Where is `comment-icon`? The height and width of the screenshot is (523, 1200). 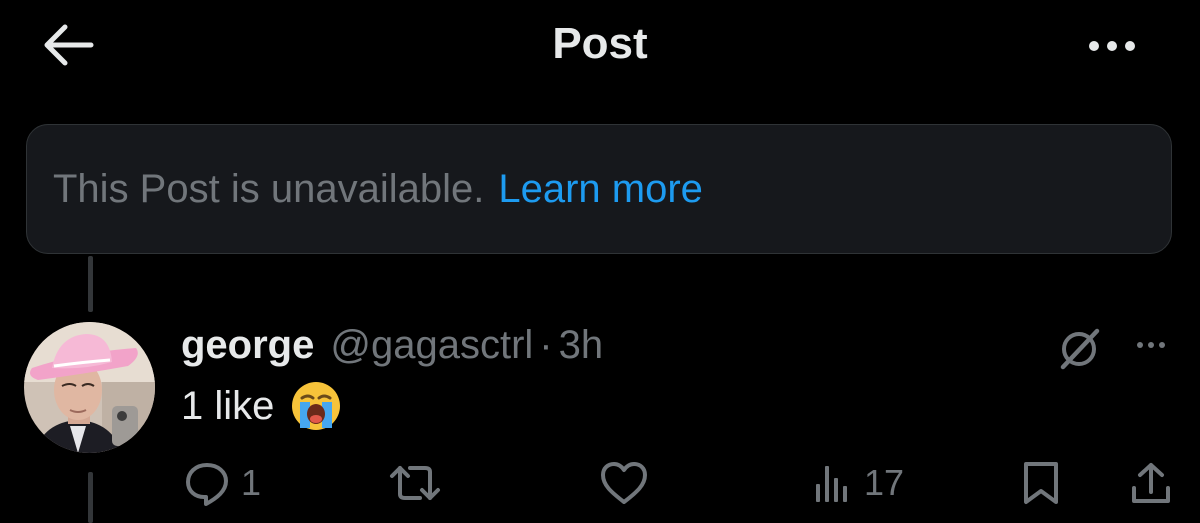
comment-icon is located at coordinates (207, 484).